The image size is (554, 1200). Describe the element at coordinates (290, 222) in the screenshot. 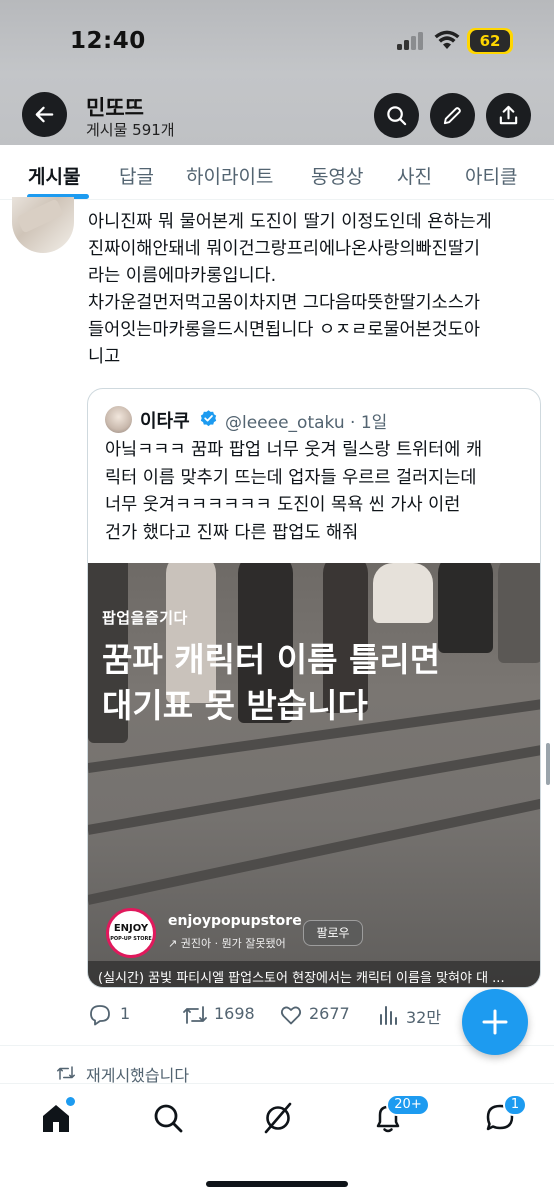

I see `post-line: 아니진짜 뭐 물어본게 도진이 딸기 이정도인데 욘하는게` at that location.